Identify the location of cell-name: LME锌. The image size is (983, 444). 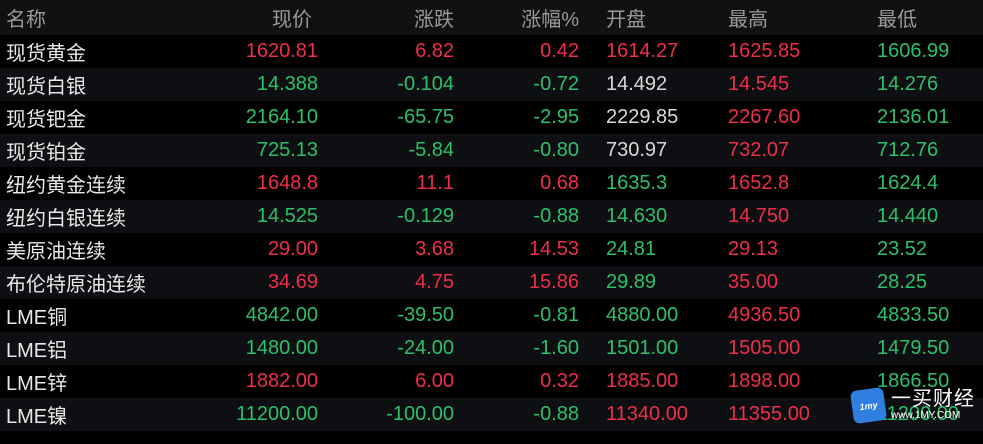
(37, 384).